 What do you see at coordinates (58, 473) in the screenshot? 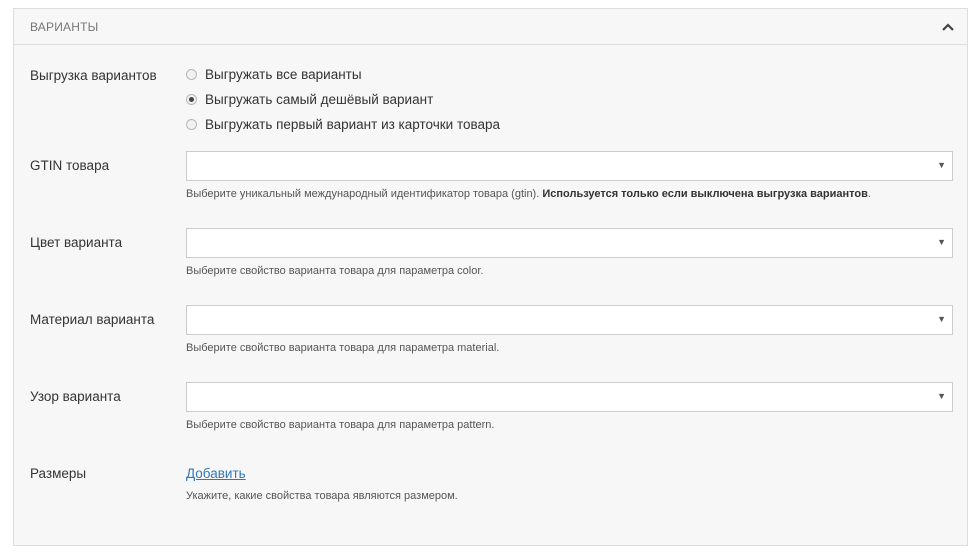
I see `sizes-label: Размеры` at bounding box center [58, 473].